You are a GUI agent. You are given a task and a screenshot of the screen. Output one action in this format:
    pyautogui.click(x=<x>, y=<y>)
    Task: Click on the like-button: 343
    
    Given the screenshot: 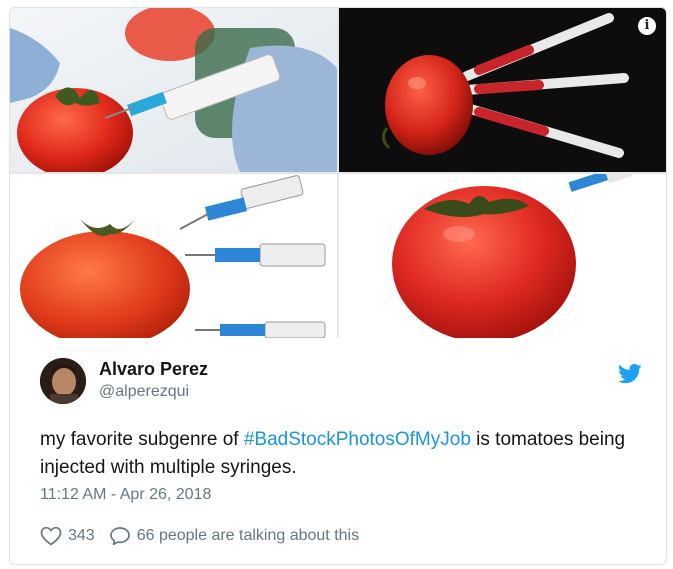 What is the action you would take?
    pyautogui.click(x=67, y=536)
    